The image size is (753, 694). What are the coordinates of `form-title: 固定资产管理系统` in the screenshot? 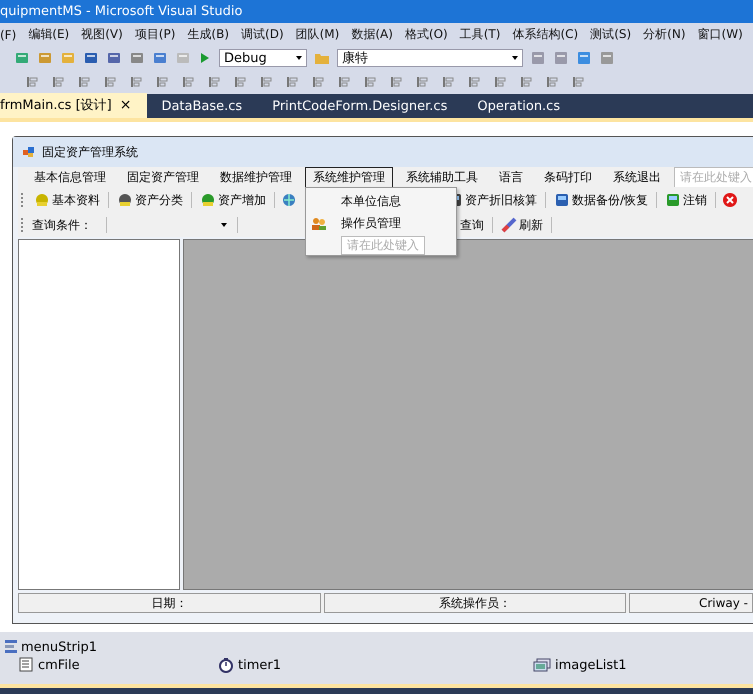 It's located at (90, 152).